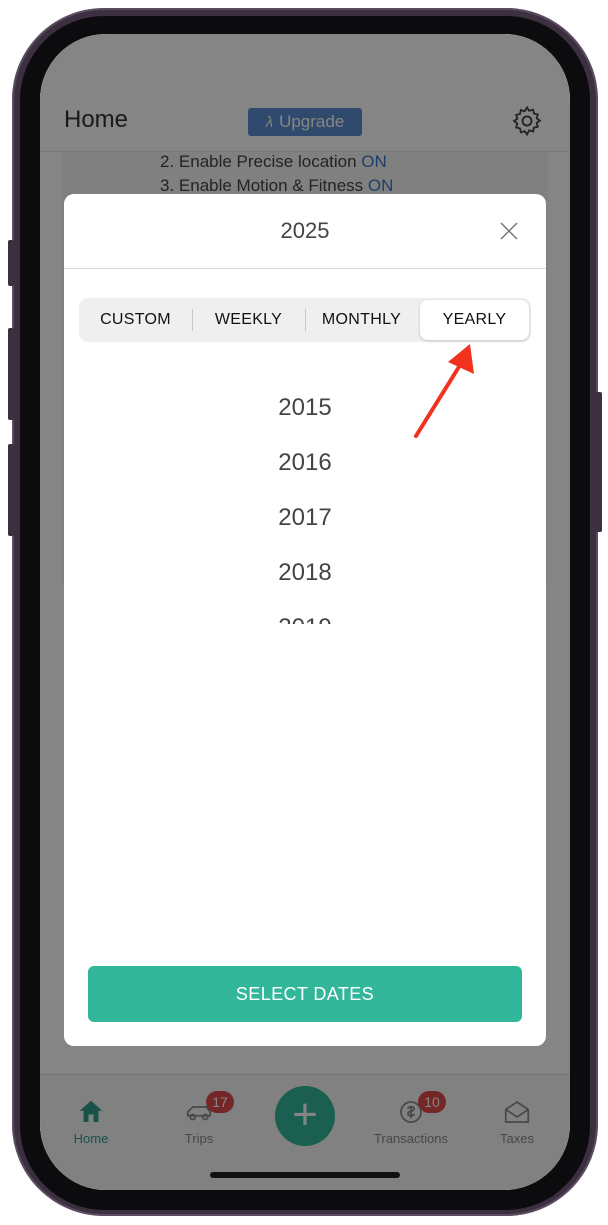  What do you see at coordinates (599, 462) in the screenshot?
I see `side-button-power` at bounding box center [599, 462].